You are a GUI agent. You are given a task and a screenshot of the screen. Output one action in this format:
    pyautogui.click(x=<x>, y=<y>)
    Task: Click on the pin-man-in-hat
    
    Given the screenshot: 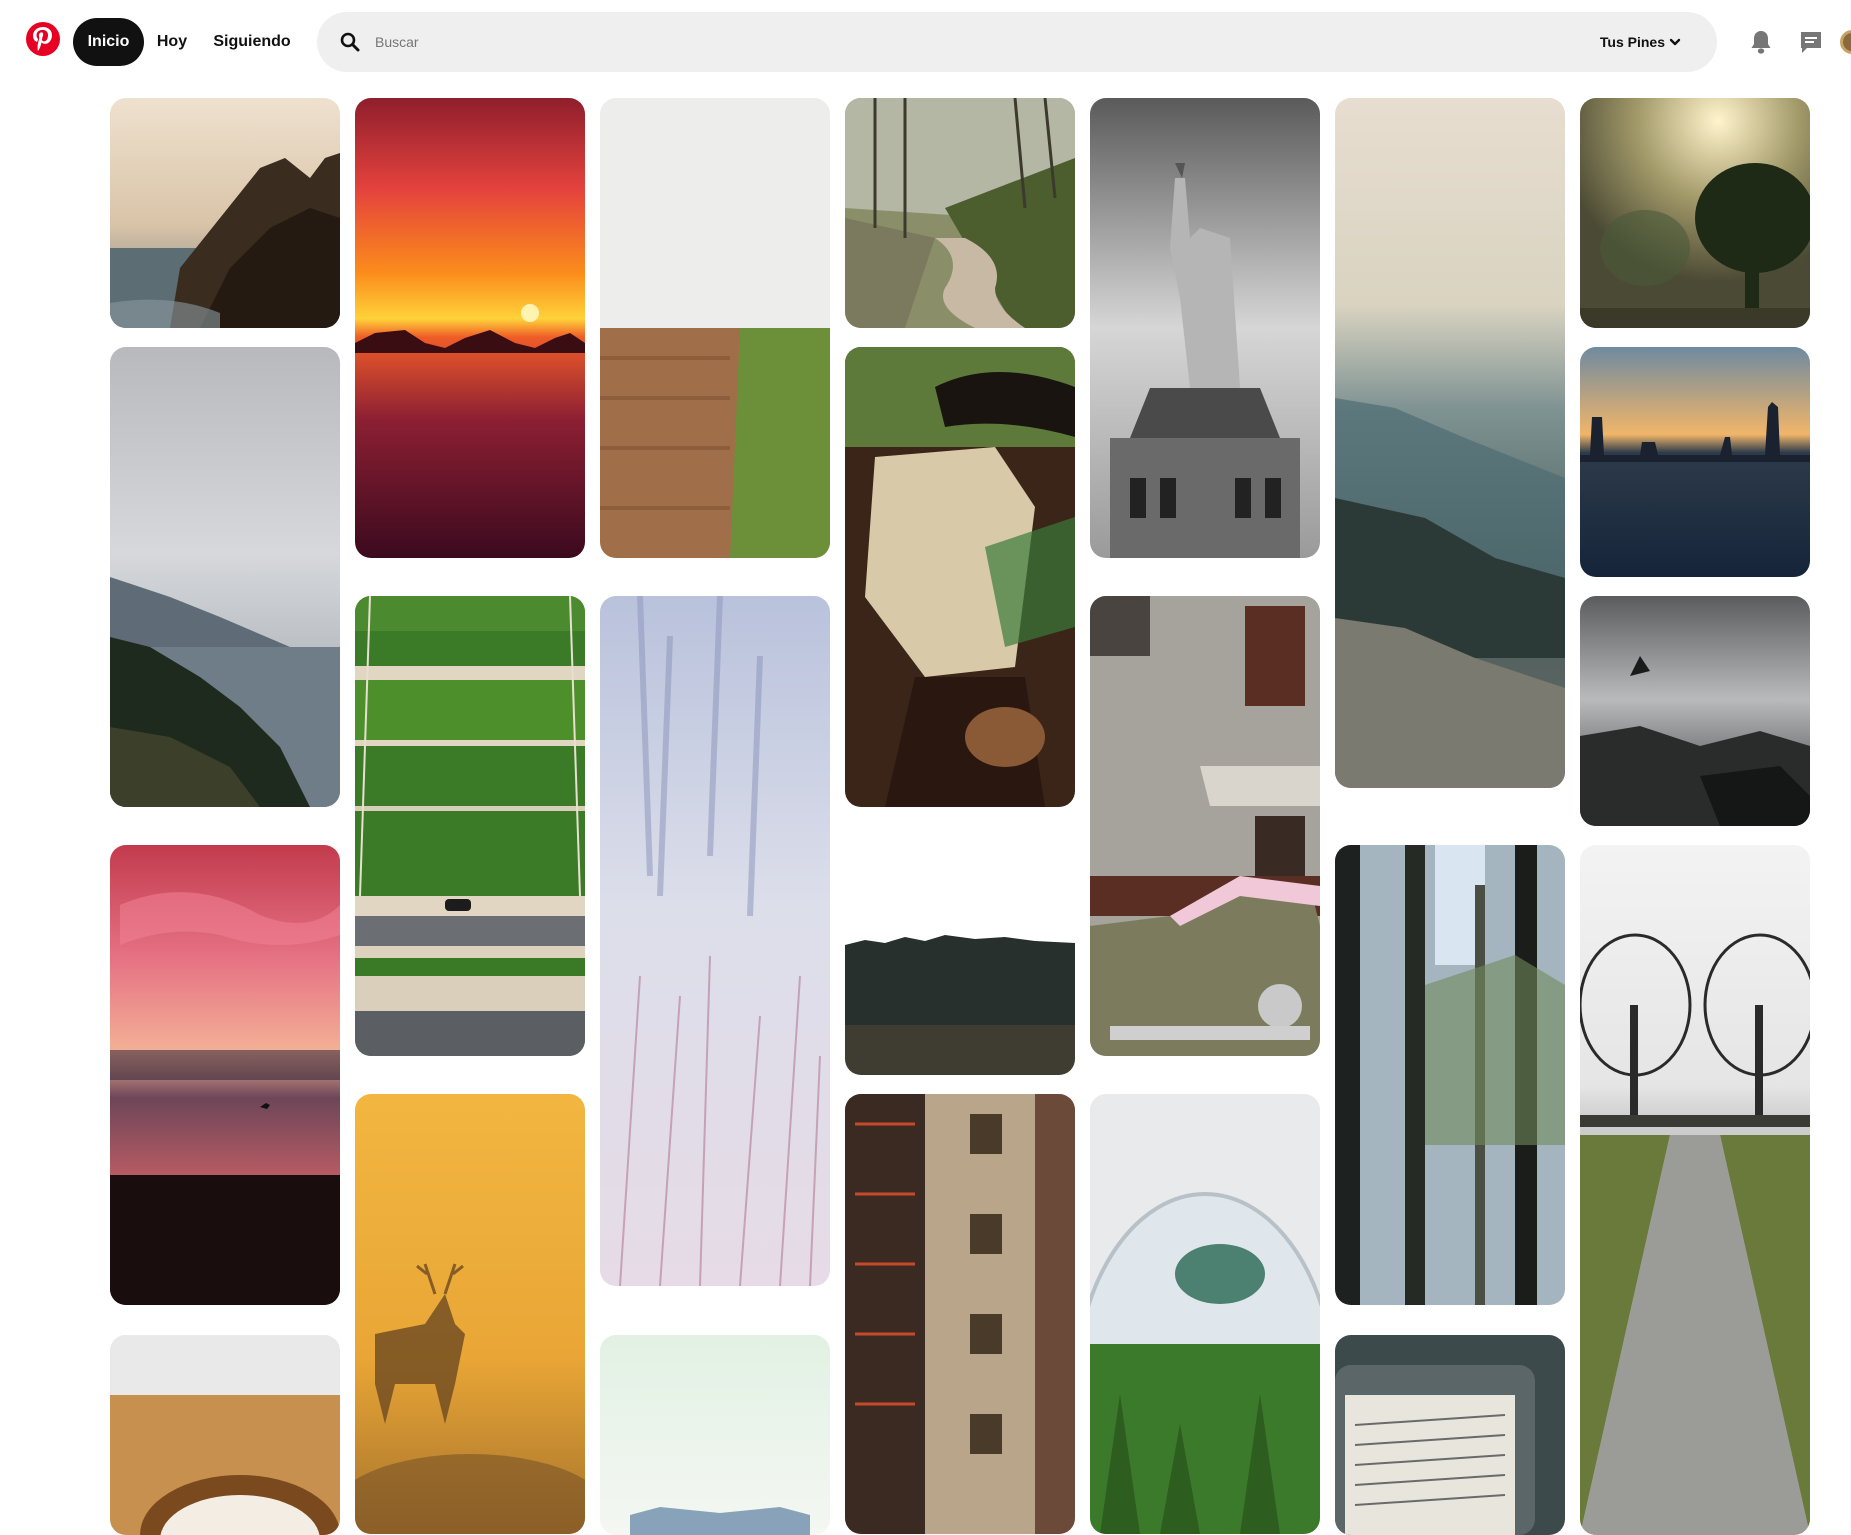 What is the action you would take?
    pyautogui.click(x=960, y=577)
    